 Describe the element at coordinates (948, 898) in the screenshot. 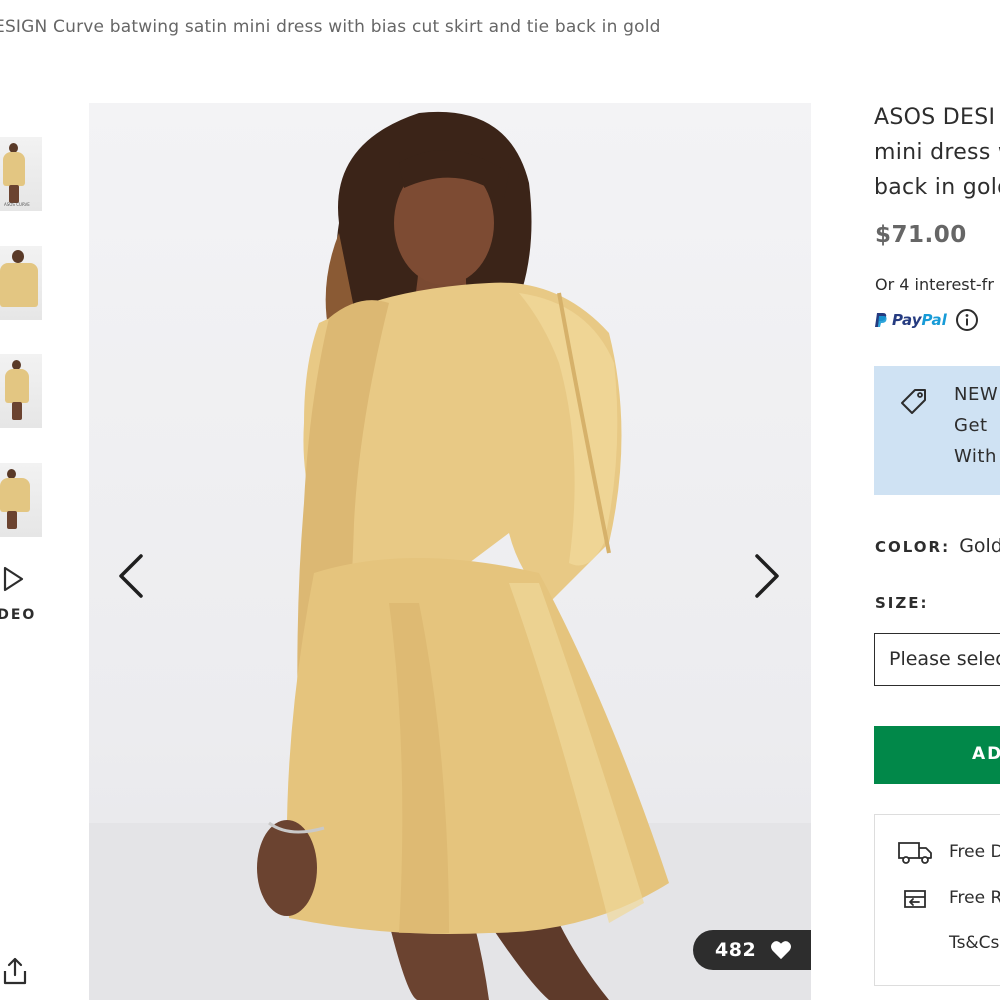

I see `free-returns-row: Free R` at that location.